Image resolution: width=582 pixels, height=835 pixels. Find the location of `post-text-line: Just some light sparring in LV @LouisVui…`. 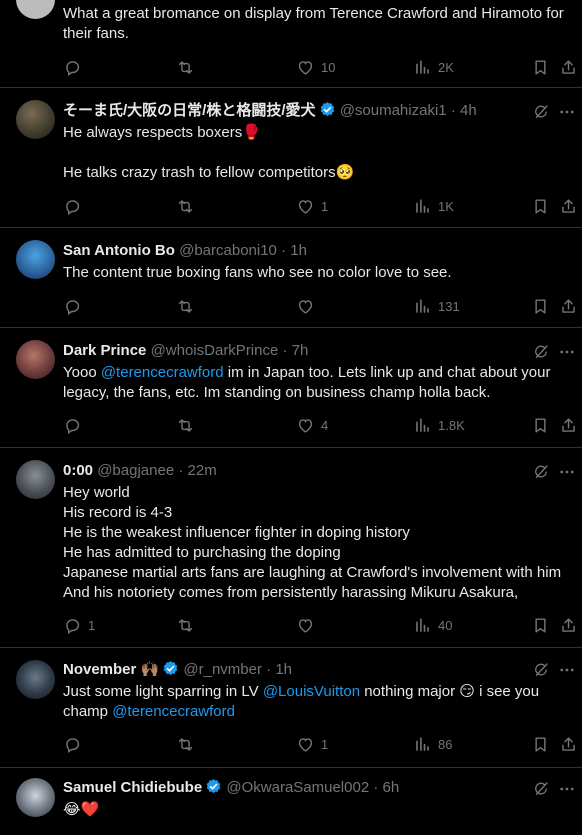

post-text-line: Just some light sparring in LV @LouisVui… is located at coordinates (316, 692).